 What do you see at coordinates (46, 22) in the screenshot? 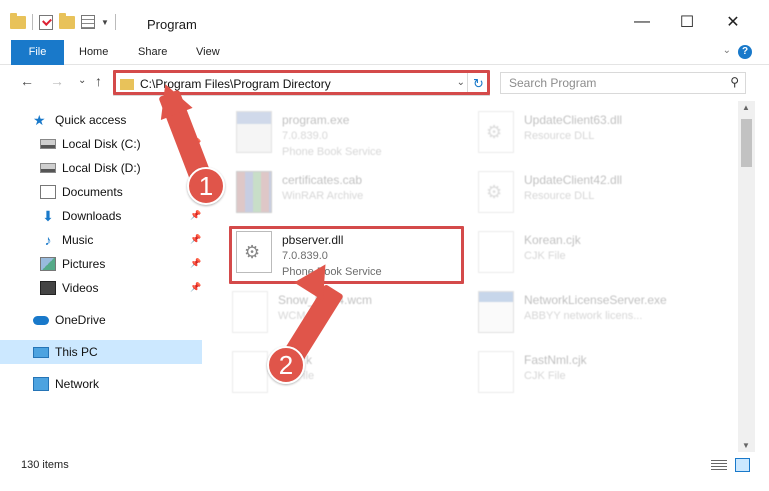
I see `properties-check-icon` at bounding box center [46, 22].